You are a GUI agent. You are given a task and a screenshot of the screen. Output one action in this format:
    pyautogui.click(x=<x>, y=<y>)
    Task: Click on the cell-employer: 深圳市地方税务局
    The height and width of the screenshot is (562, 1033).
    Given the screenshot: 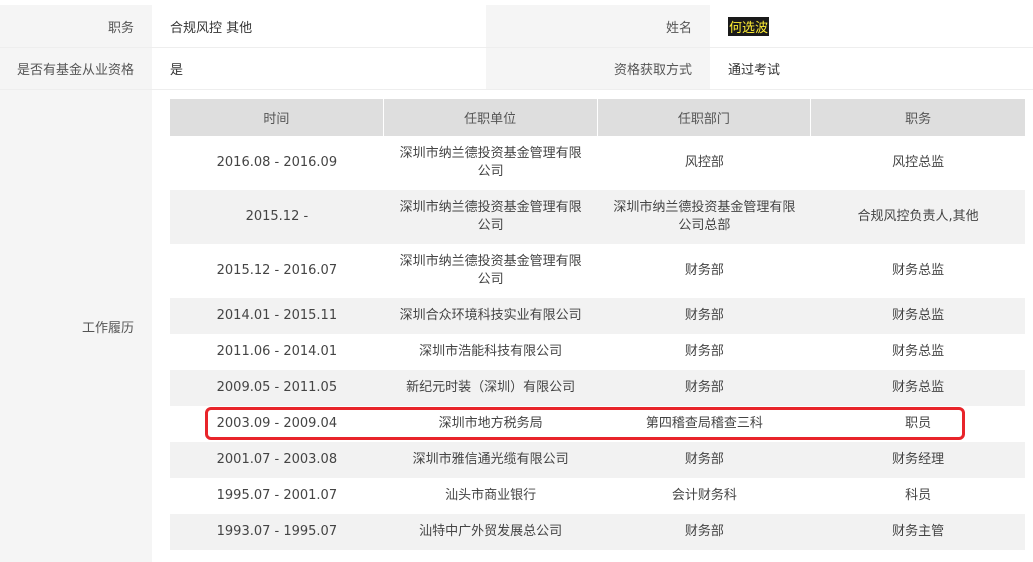 What is the action you would take?
    pyautogui.click(x=490, y=423)
    